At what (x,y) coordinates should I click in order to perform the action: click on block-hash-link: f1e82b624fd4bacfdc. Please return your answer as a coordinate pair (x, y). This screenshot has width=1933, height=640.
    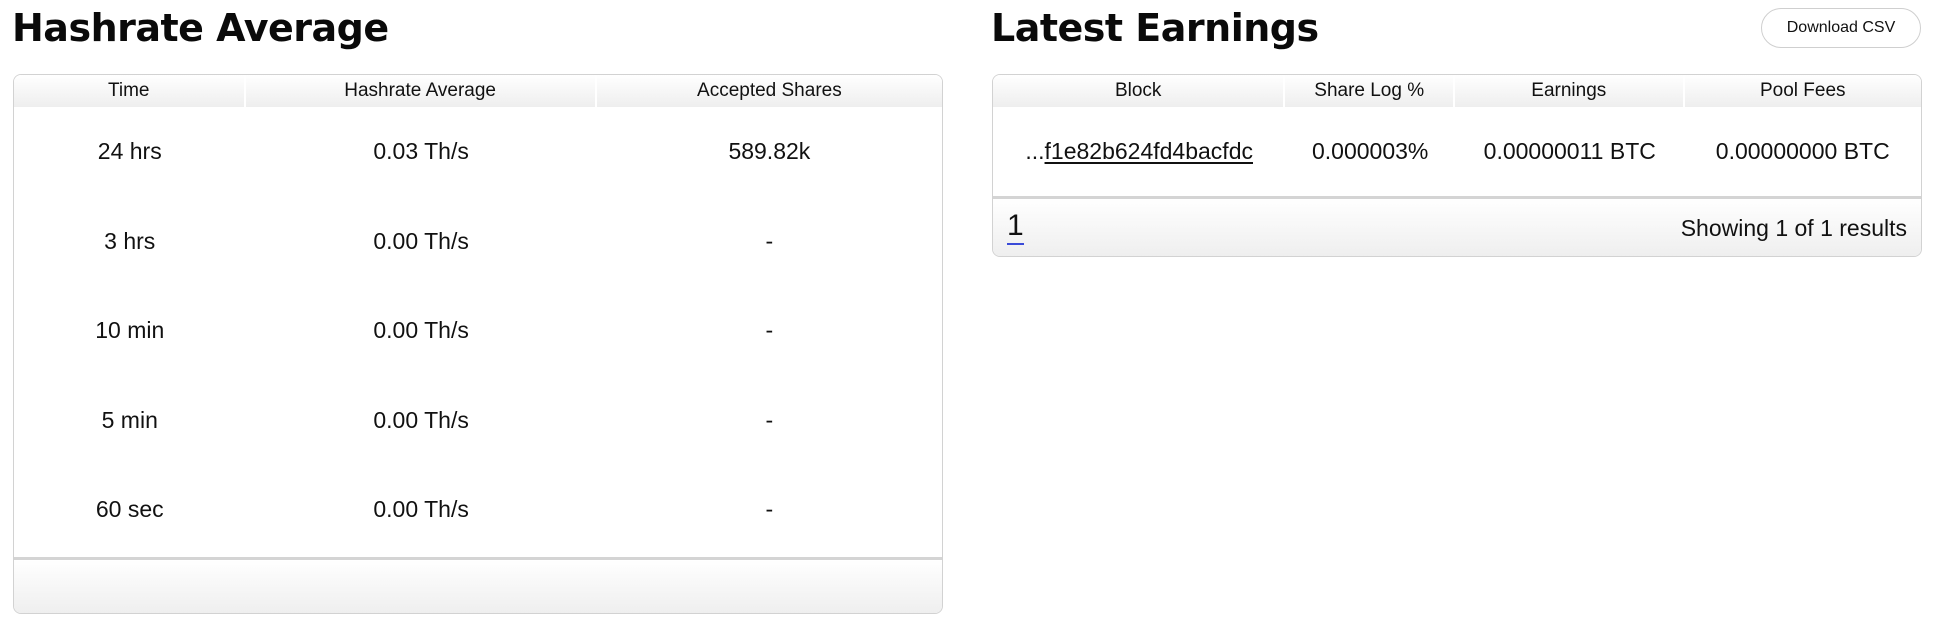
    Looking at the image, I should click on (1149, 151).